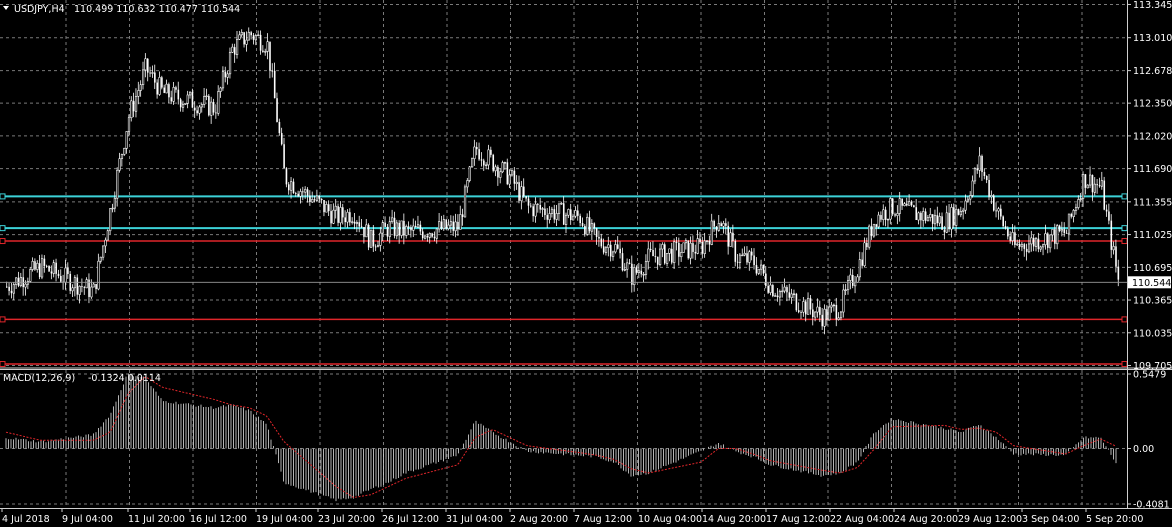 The height and width of the screenshot is (527, 1172). What do you see at coordinates (1152, 202) in the screenshot?
I see `price-tick-label: 111.355` at bounding box center [1152, 202].